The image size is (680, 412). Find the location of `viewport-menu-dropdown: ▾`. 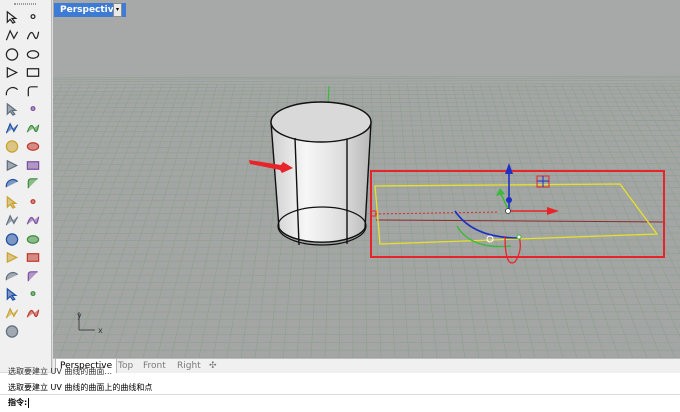

viewport-menu-dropdown: ▾ is located at coordinates (117, 10).